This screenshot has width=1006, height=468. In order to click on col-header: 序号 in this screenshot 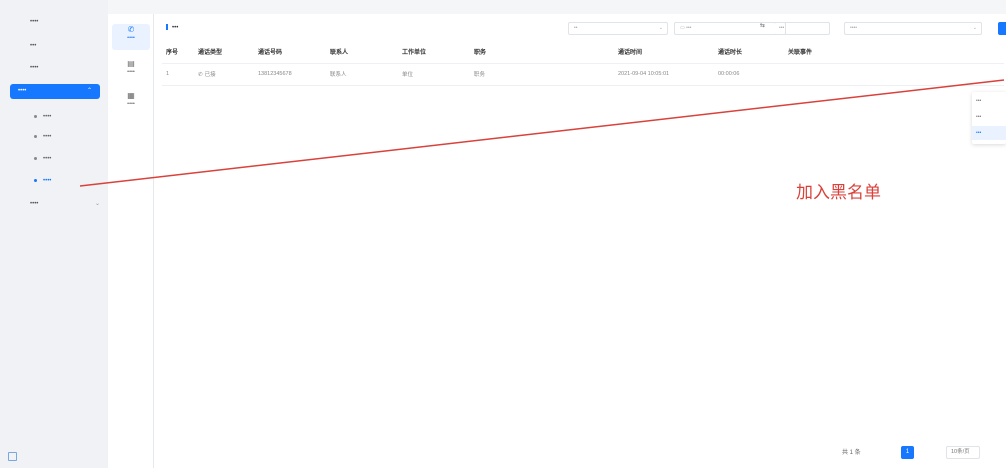, I will do `click(178, 52)`.